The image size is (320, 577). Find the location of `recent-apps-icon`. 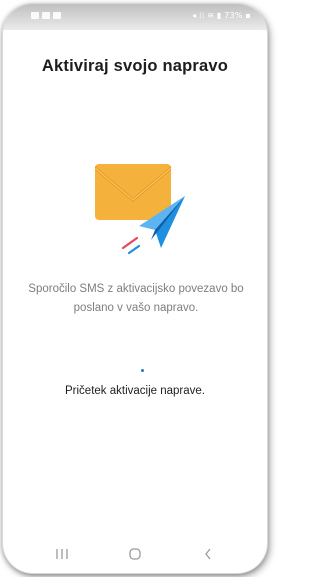

recent-apps-icon is located at coordinates (62, 554).